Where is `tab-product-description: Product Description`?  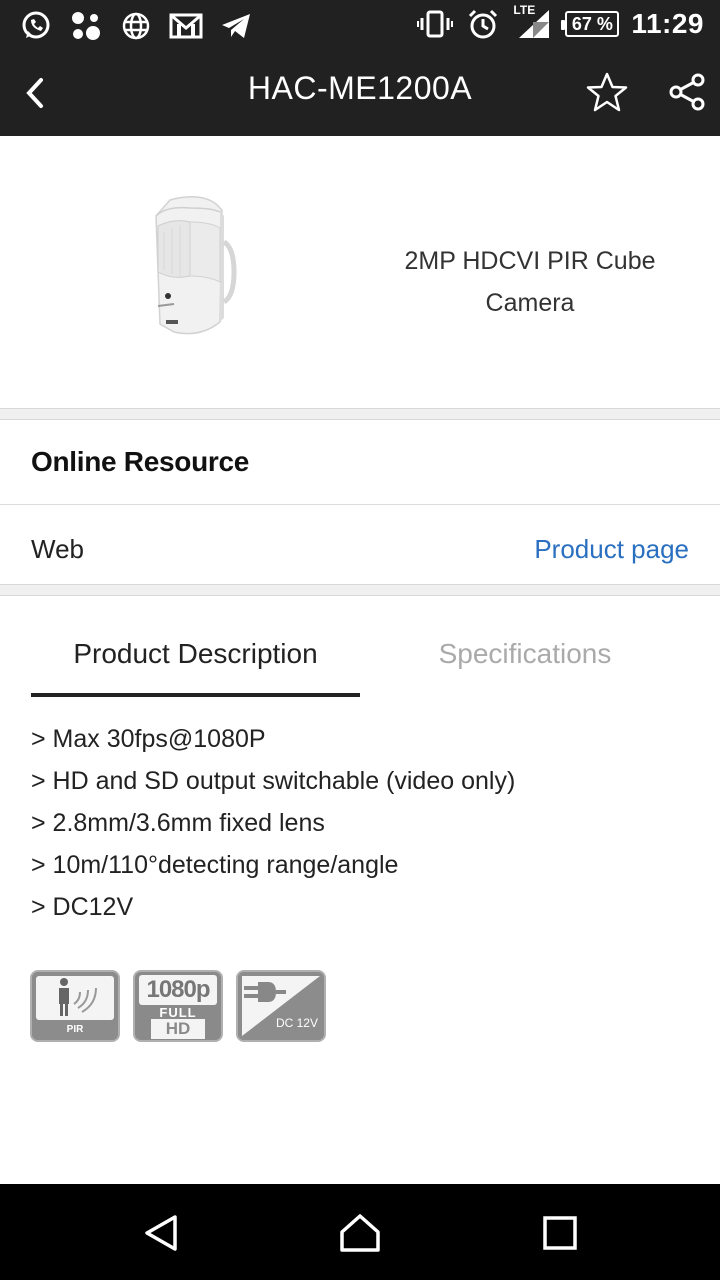 tab-product-description: Product Description is located at coordinates (195, 654).